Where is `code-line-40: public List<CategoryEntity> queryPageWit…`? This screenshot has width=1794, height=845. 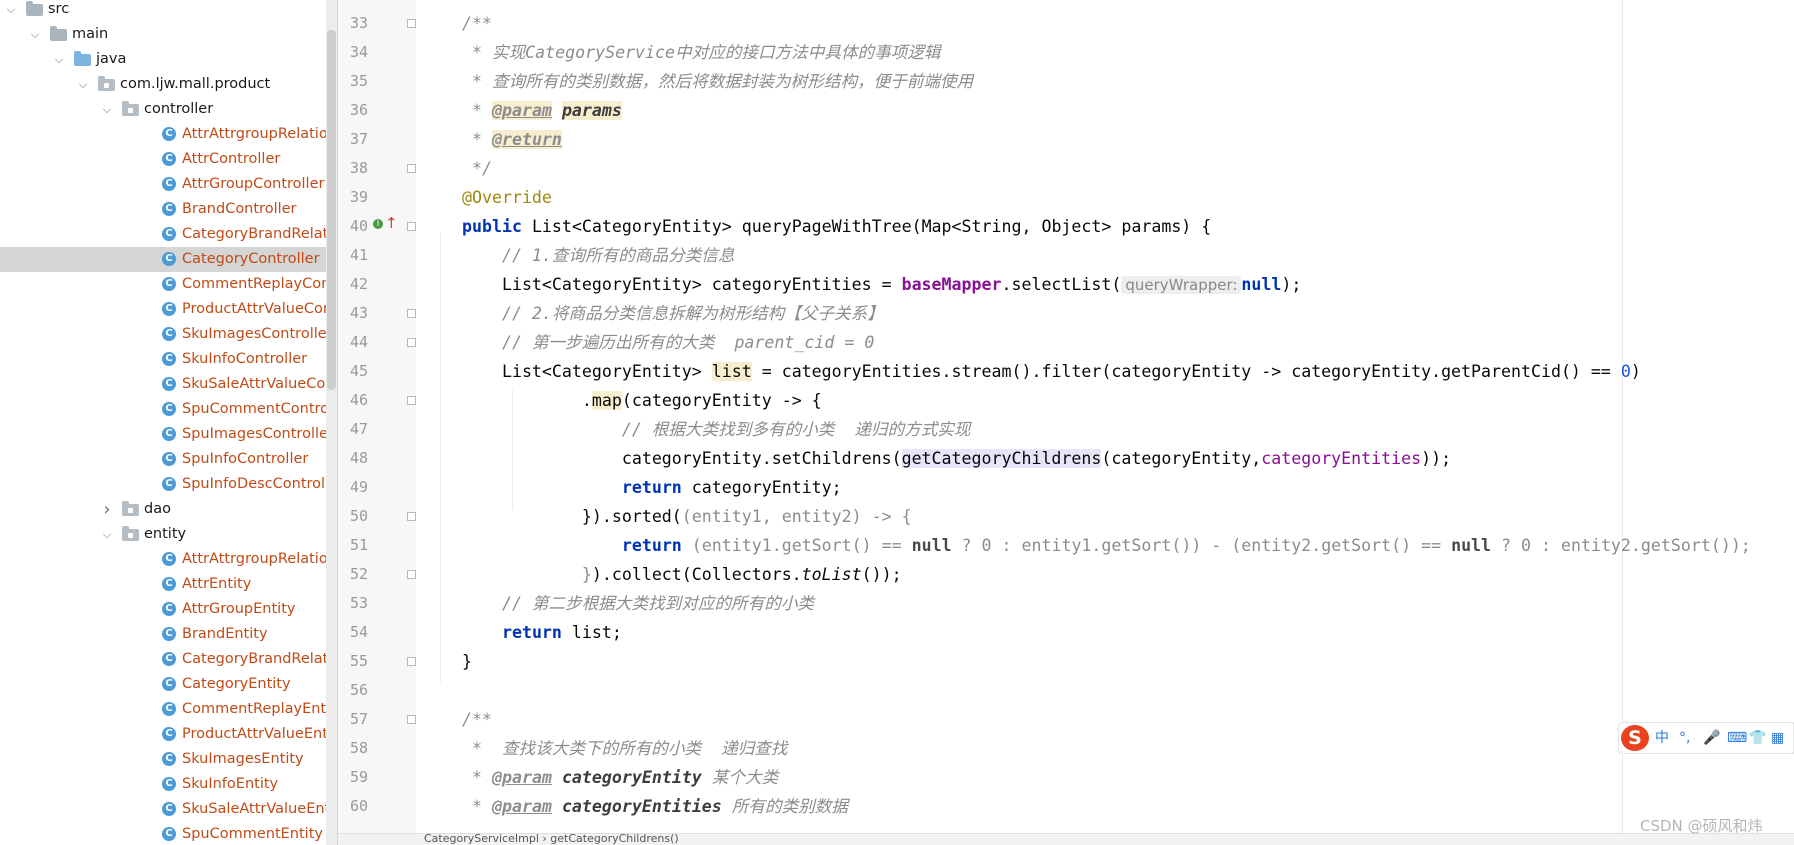 code-line-40: public List<CategoryEntity> queryPageWit… is located at coordinates (836, 226).